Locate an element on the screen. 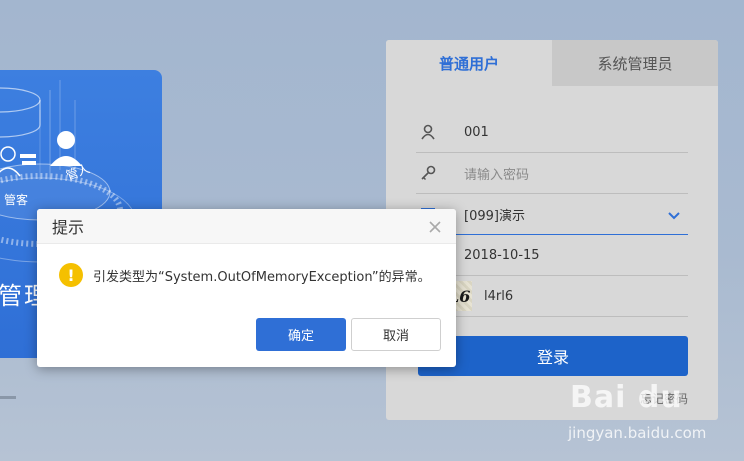 This screenshot has height=461, width=744. watermark-url: jingyan.baidu.com is located at coordinates (637, 433).